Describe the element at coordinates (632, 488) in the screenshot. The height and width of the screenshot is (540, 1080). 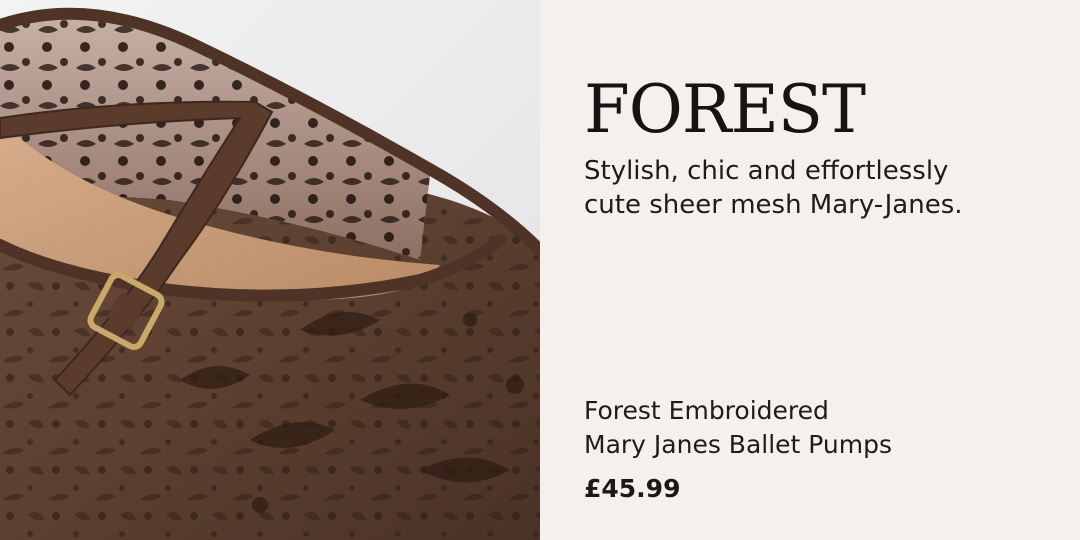
I see `product-price: £45.99` at that location.